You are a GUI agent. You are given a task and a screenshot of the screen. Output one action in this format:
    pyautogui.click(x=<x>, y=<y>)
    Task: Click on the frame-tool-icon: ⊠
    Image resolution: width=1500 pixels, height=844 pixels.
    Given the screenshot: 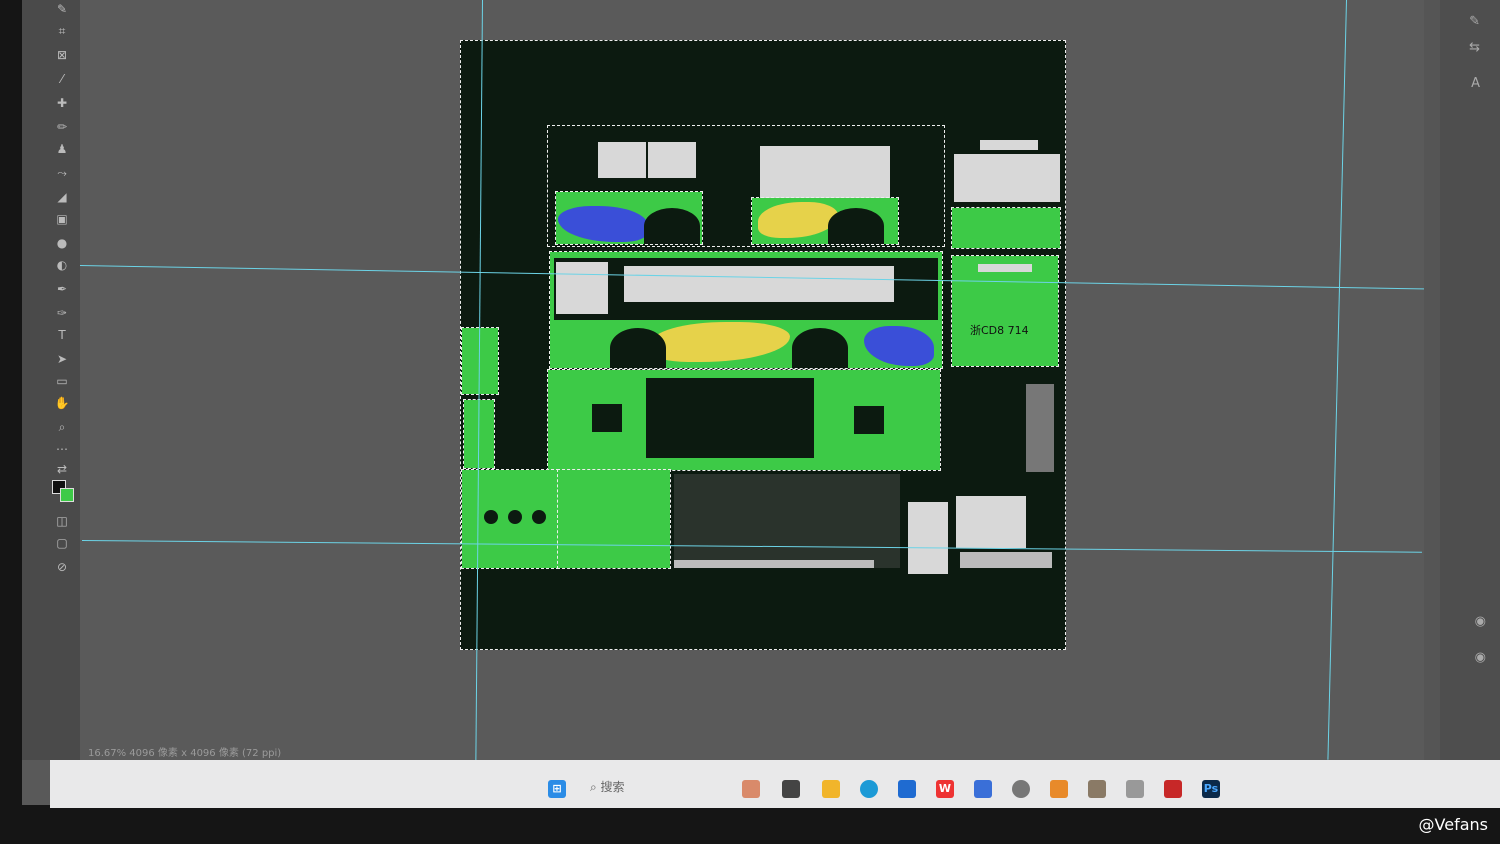 What is the action you would take?
    pyautogui.click(x=62, y=55)
    